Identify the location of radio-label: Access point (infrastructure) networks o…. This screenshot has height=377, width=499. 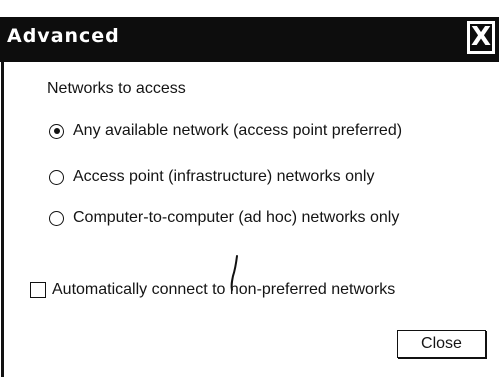
(224, 176).